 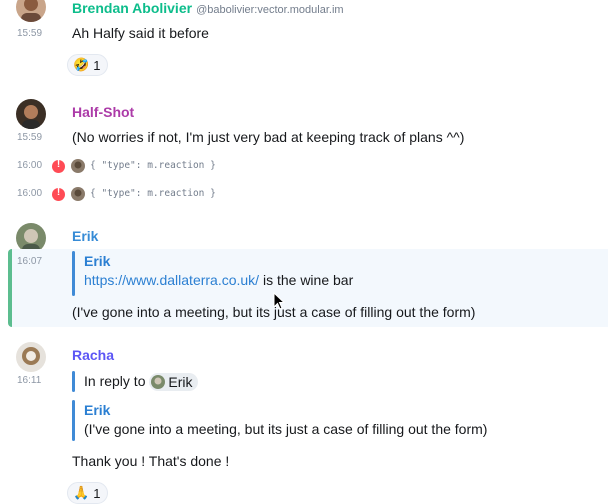 What do you see at coordinates (140, 33) in the screenshot?
I see `message-body: Ah Halfy said it before` at bounding box center [140, 33].